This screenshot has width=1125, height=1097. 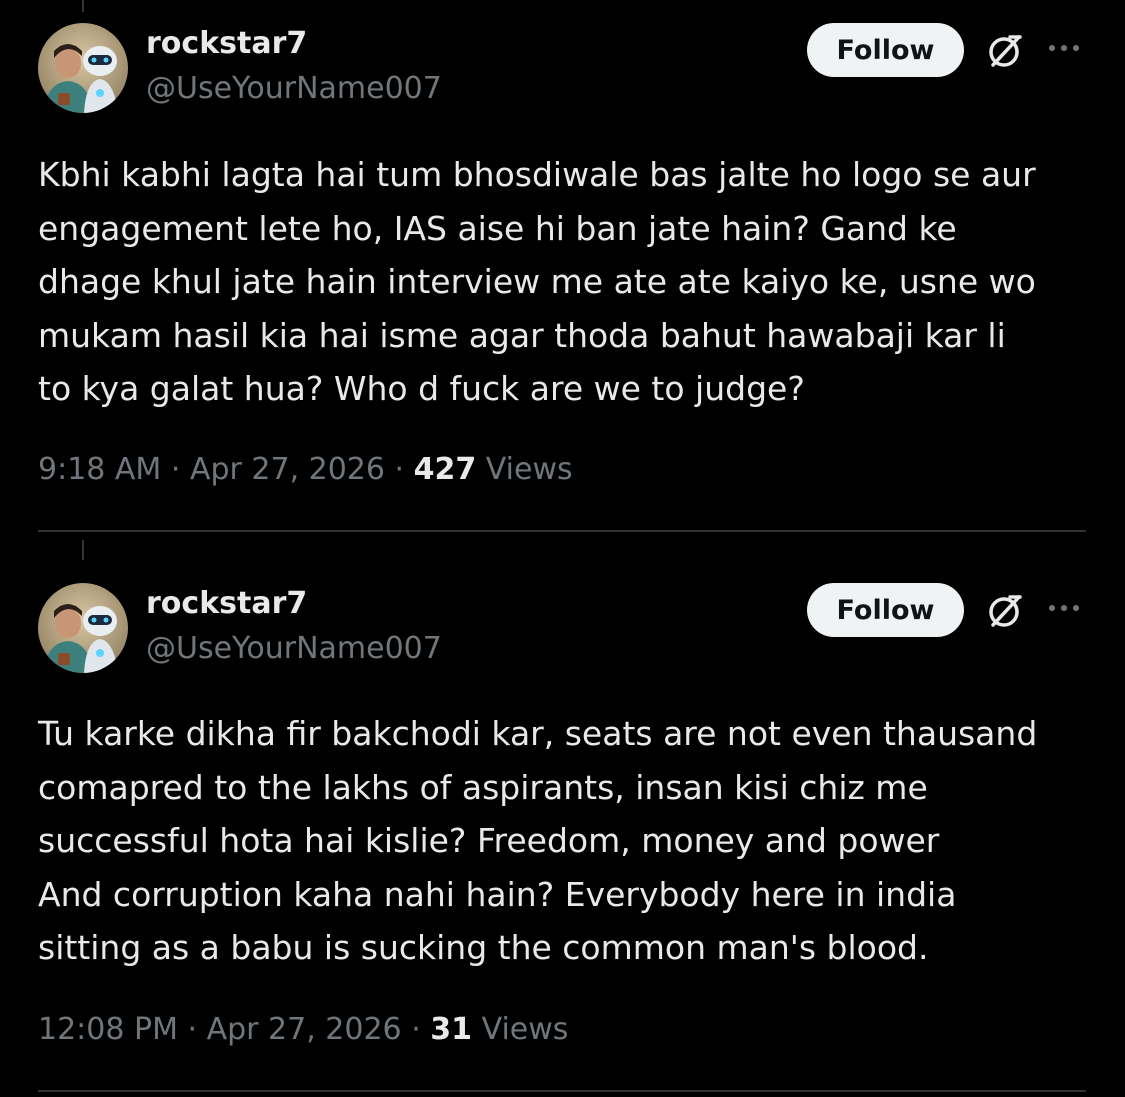 I want to click on tweet-meta: 12:08 PM · Apr 27, 2026 · 31 Views, so click(x=303, y=1029).